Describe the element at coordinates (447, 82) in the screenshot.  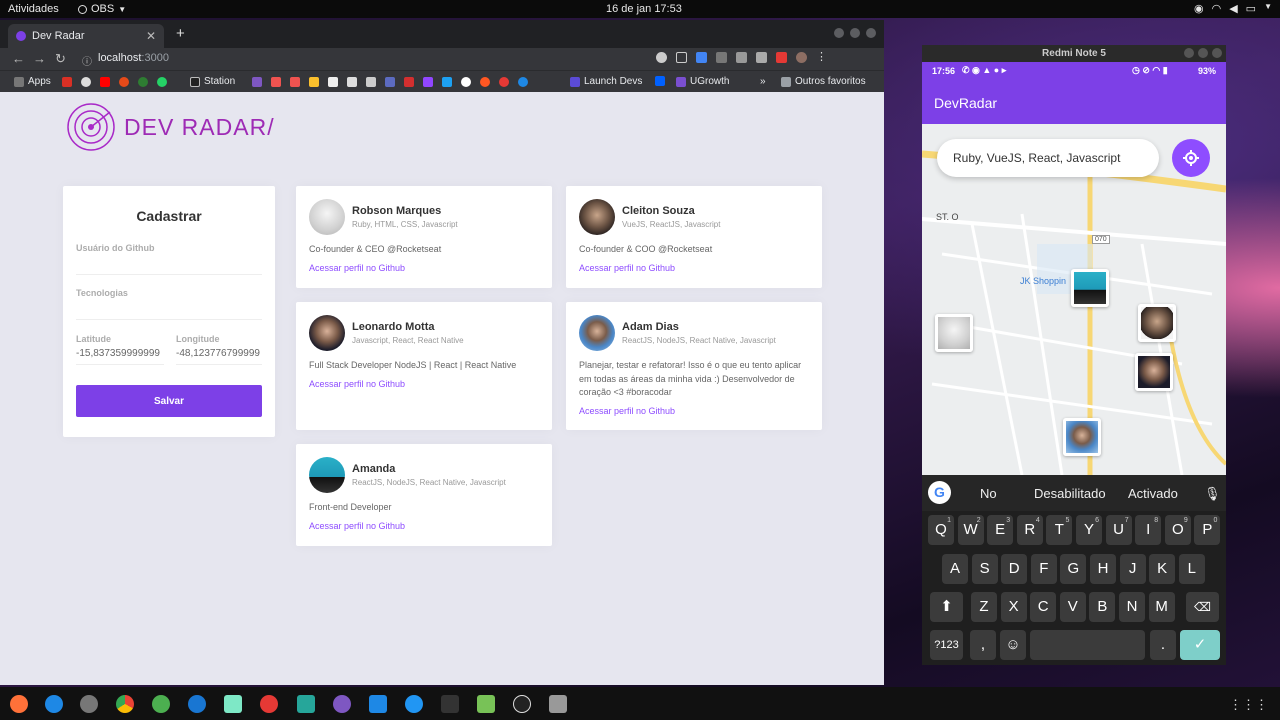
I see `twitter-icon` at that location.